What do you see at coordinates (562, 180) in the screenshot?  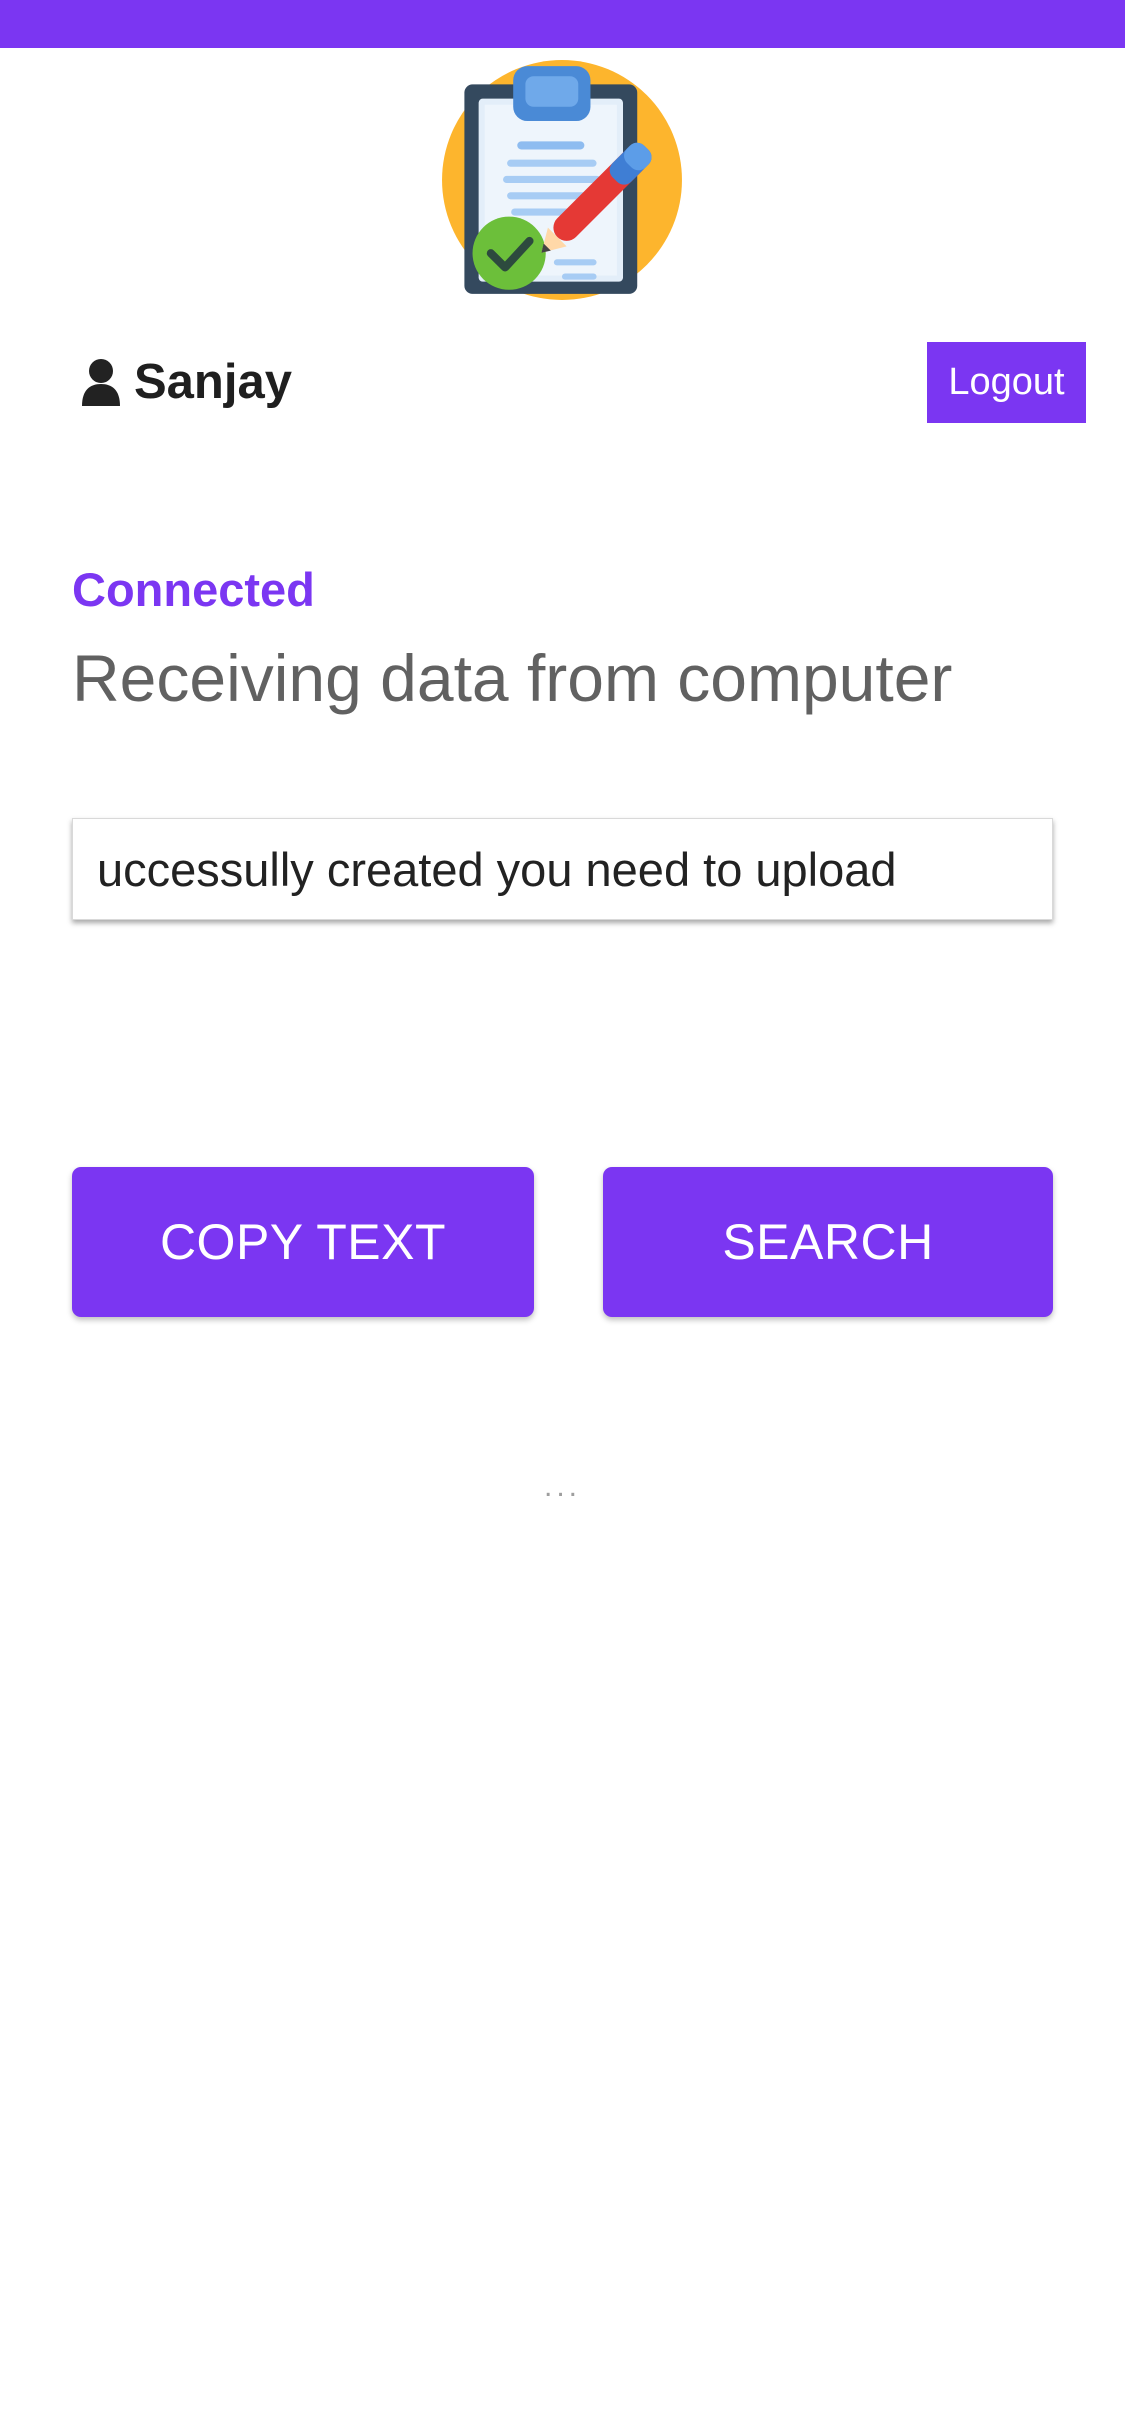 I see `clipboard-checklist-logo-icon` at bounding box center [562, 180].